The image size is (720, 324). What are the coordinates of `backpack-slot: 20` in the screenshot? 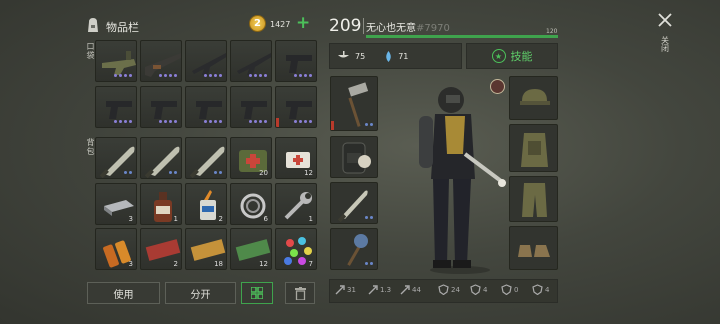 It's located at (251, 158).